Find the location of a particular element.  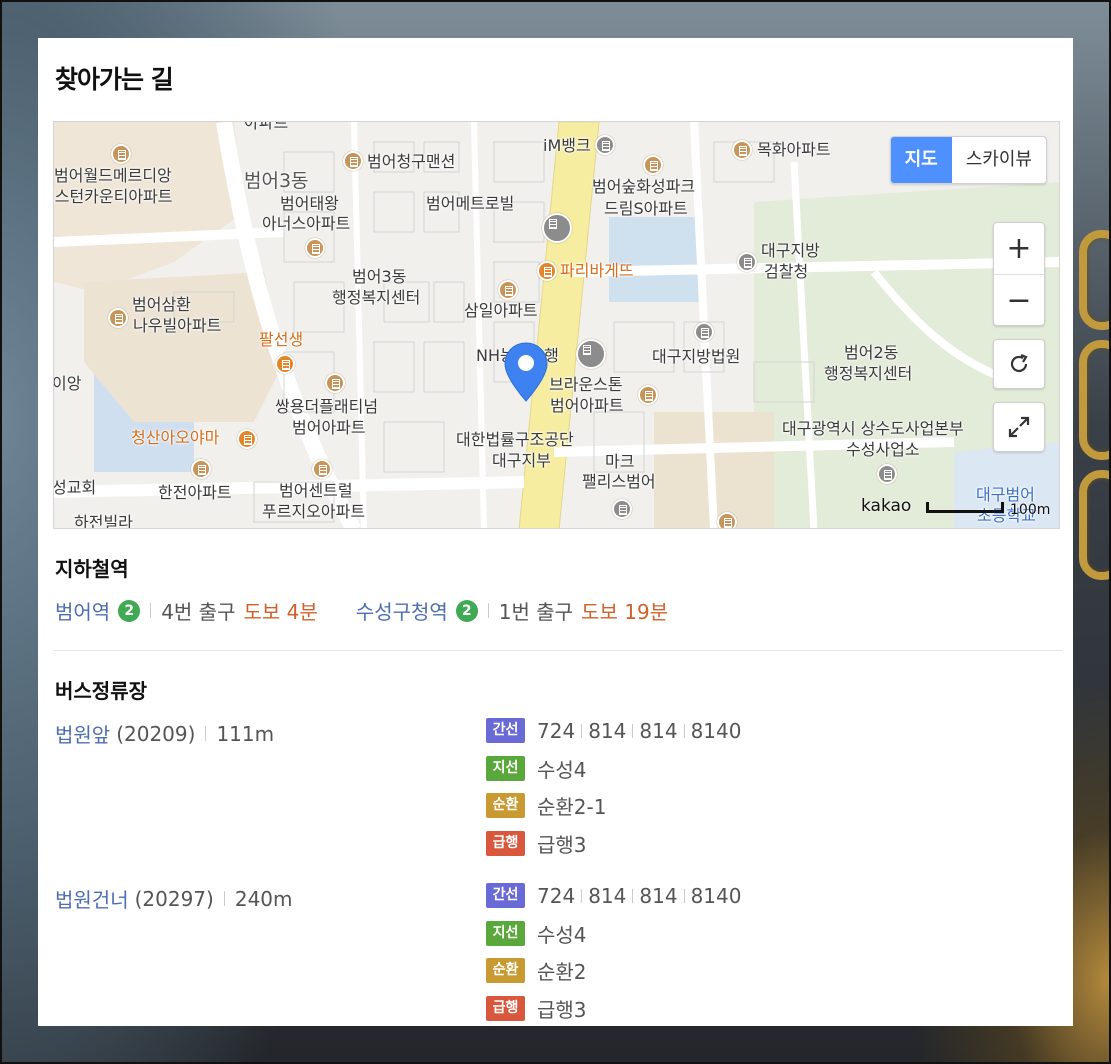

route-row: 급행 급행3 is located at coordinates (613, 844).